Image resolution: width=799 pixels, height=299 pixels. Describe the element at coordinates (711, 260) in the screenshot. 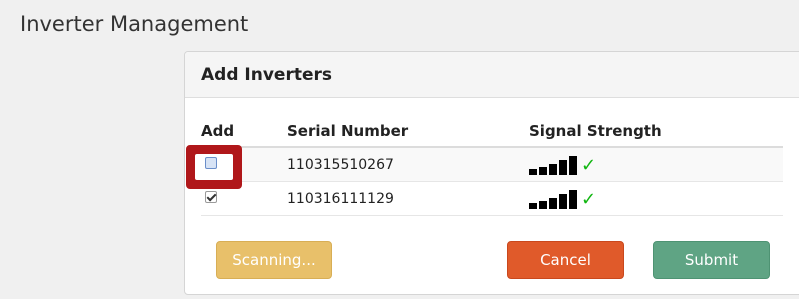

I see `submit-button: Submit` at that location.